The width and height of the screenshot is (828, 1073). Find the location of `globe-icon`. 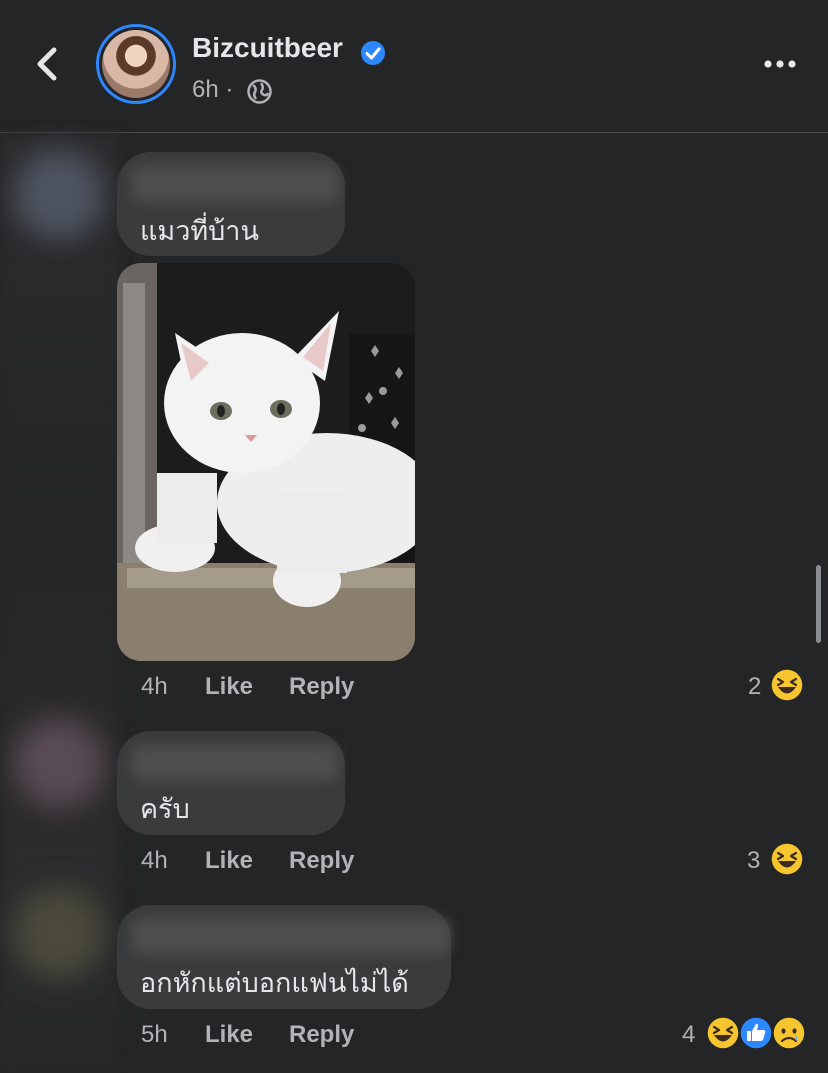

globe-icon is located at coordinates (259, 91).